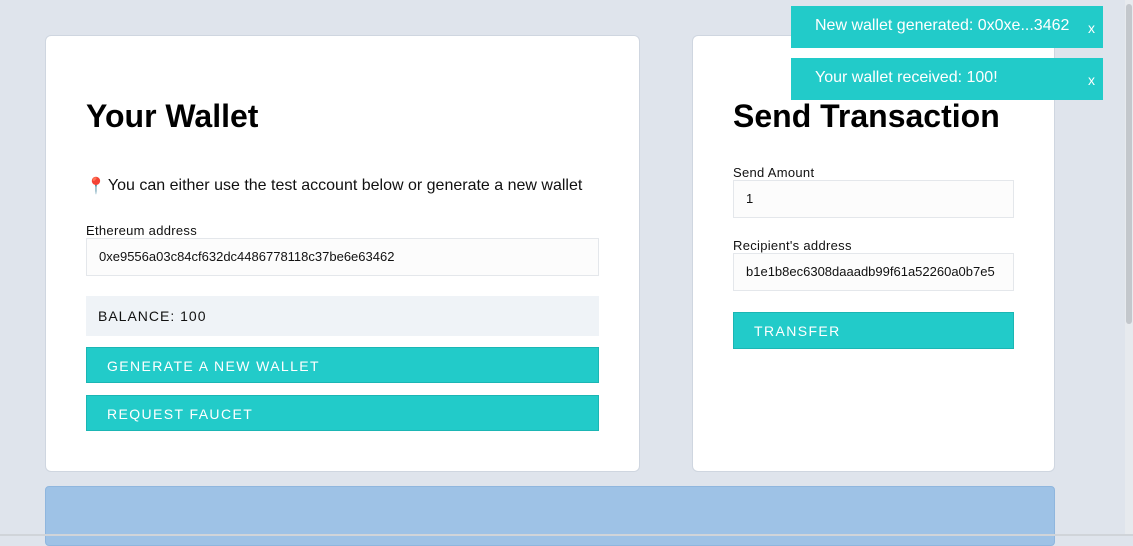 Image resolution: width=1133 pixels, height=546 pixels. What do you see at coordinates (866, 116) in the screenshot?
I see `send-transaction-title: Send Transaction` at bounding box center [866, 116].